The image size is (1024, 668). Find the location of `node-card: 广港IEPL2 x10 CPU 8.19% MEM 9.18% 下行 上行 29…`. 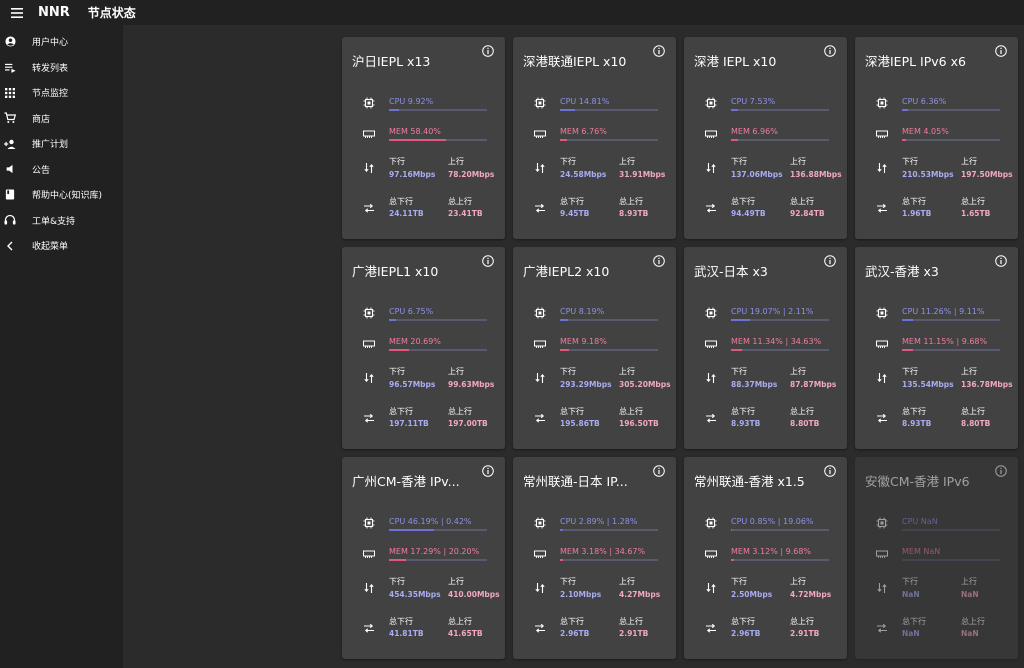

node-card: 广港IEPL2 x10 CPU 8.19% MEM 9.18% 下行 上行 29… is located at coordinates (594, 348).